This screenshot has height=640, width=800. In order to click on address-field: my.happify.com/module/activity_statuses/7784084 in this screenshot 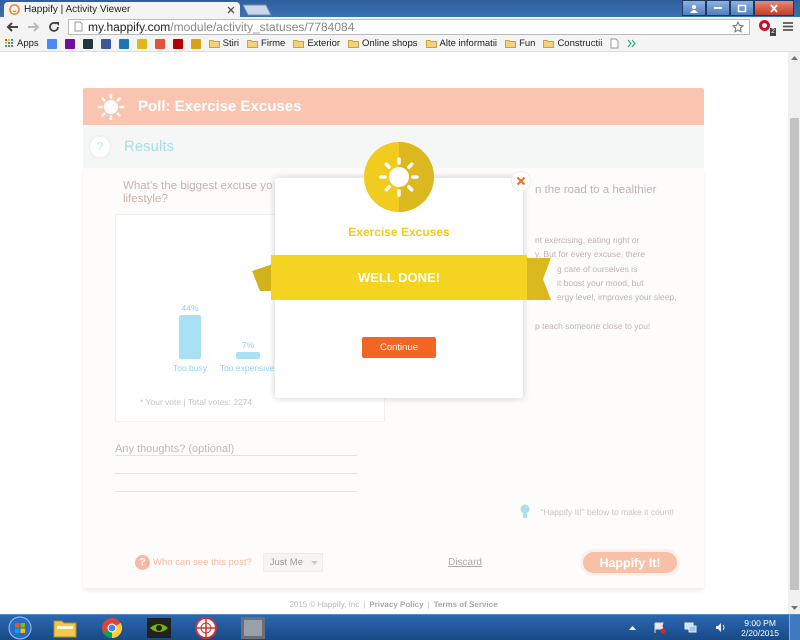, I will do `click(409, 26)`.